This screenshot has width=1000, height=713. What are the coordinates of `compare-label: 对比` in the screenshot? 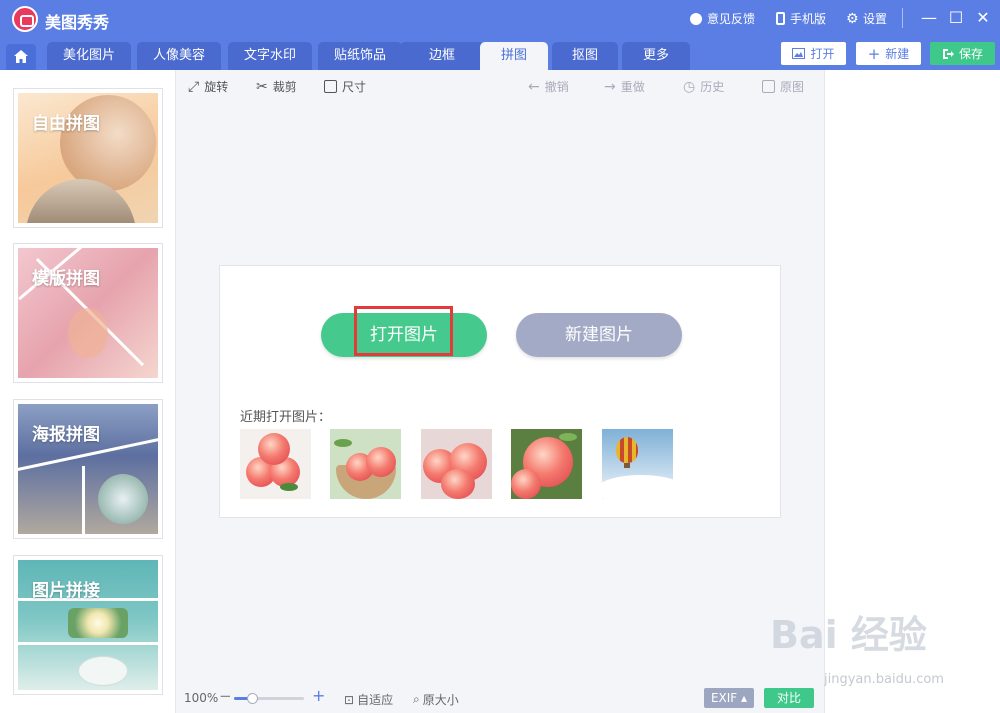 It's located at (788, 698).